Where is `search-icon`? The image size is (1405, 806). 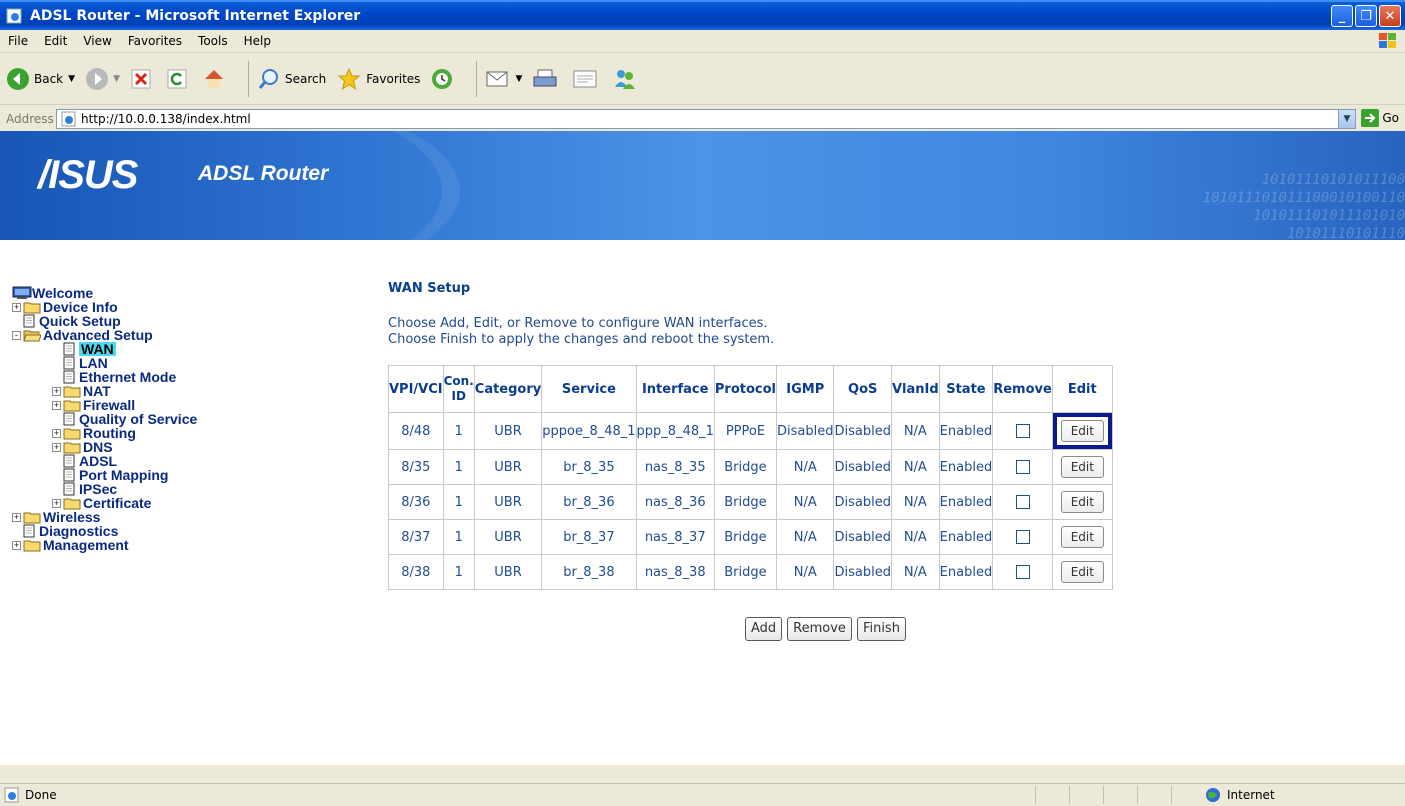
search-icon is located at coordinates (268, 78).